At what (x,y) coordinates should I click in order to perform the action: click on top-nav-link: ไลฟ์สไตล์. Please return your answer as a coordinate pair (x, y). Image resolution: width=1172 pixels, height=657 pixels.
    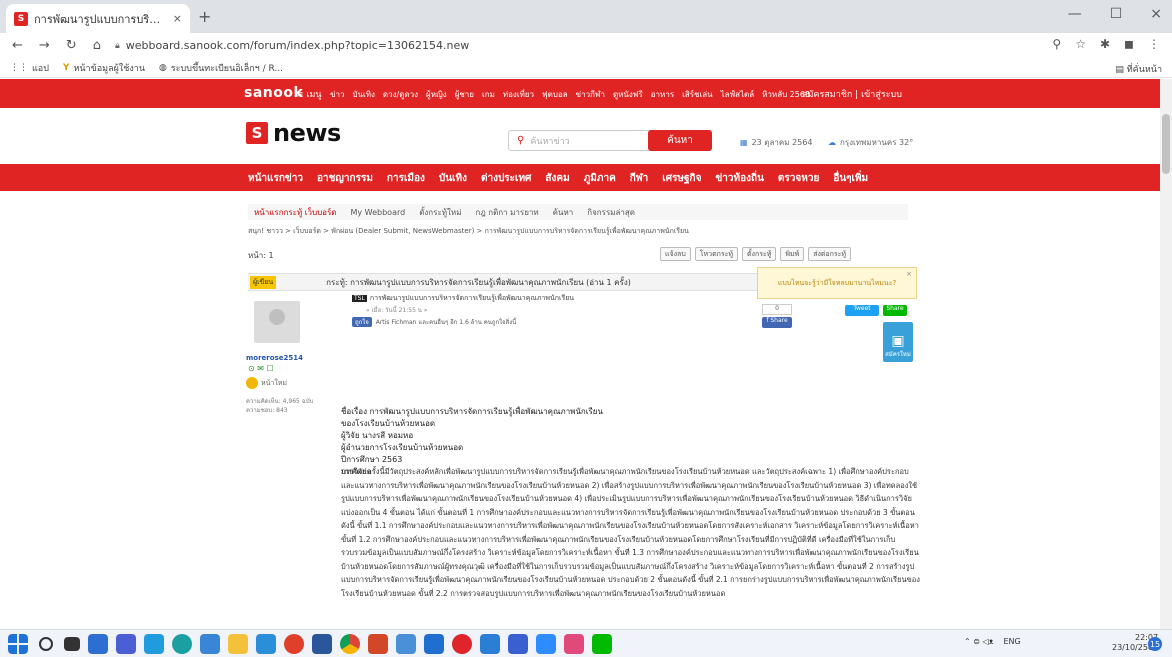
    Looking at the image, I should click on (738, 94).